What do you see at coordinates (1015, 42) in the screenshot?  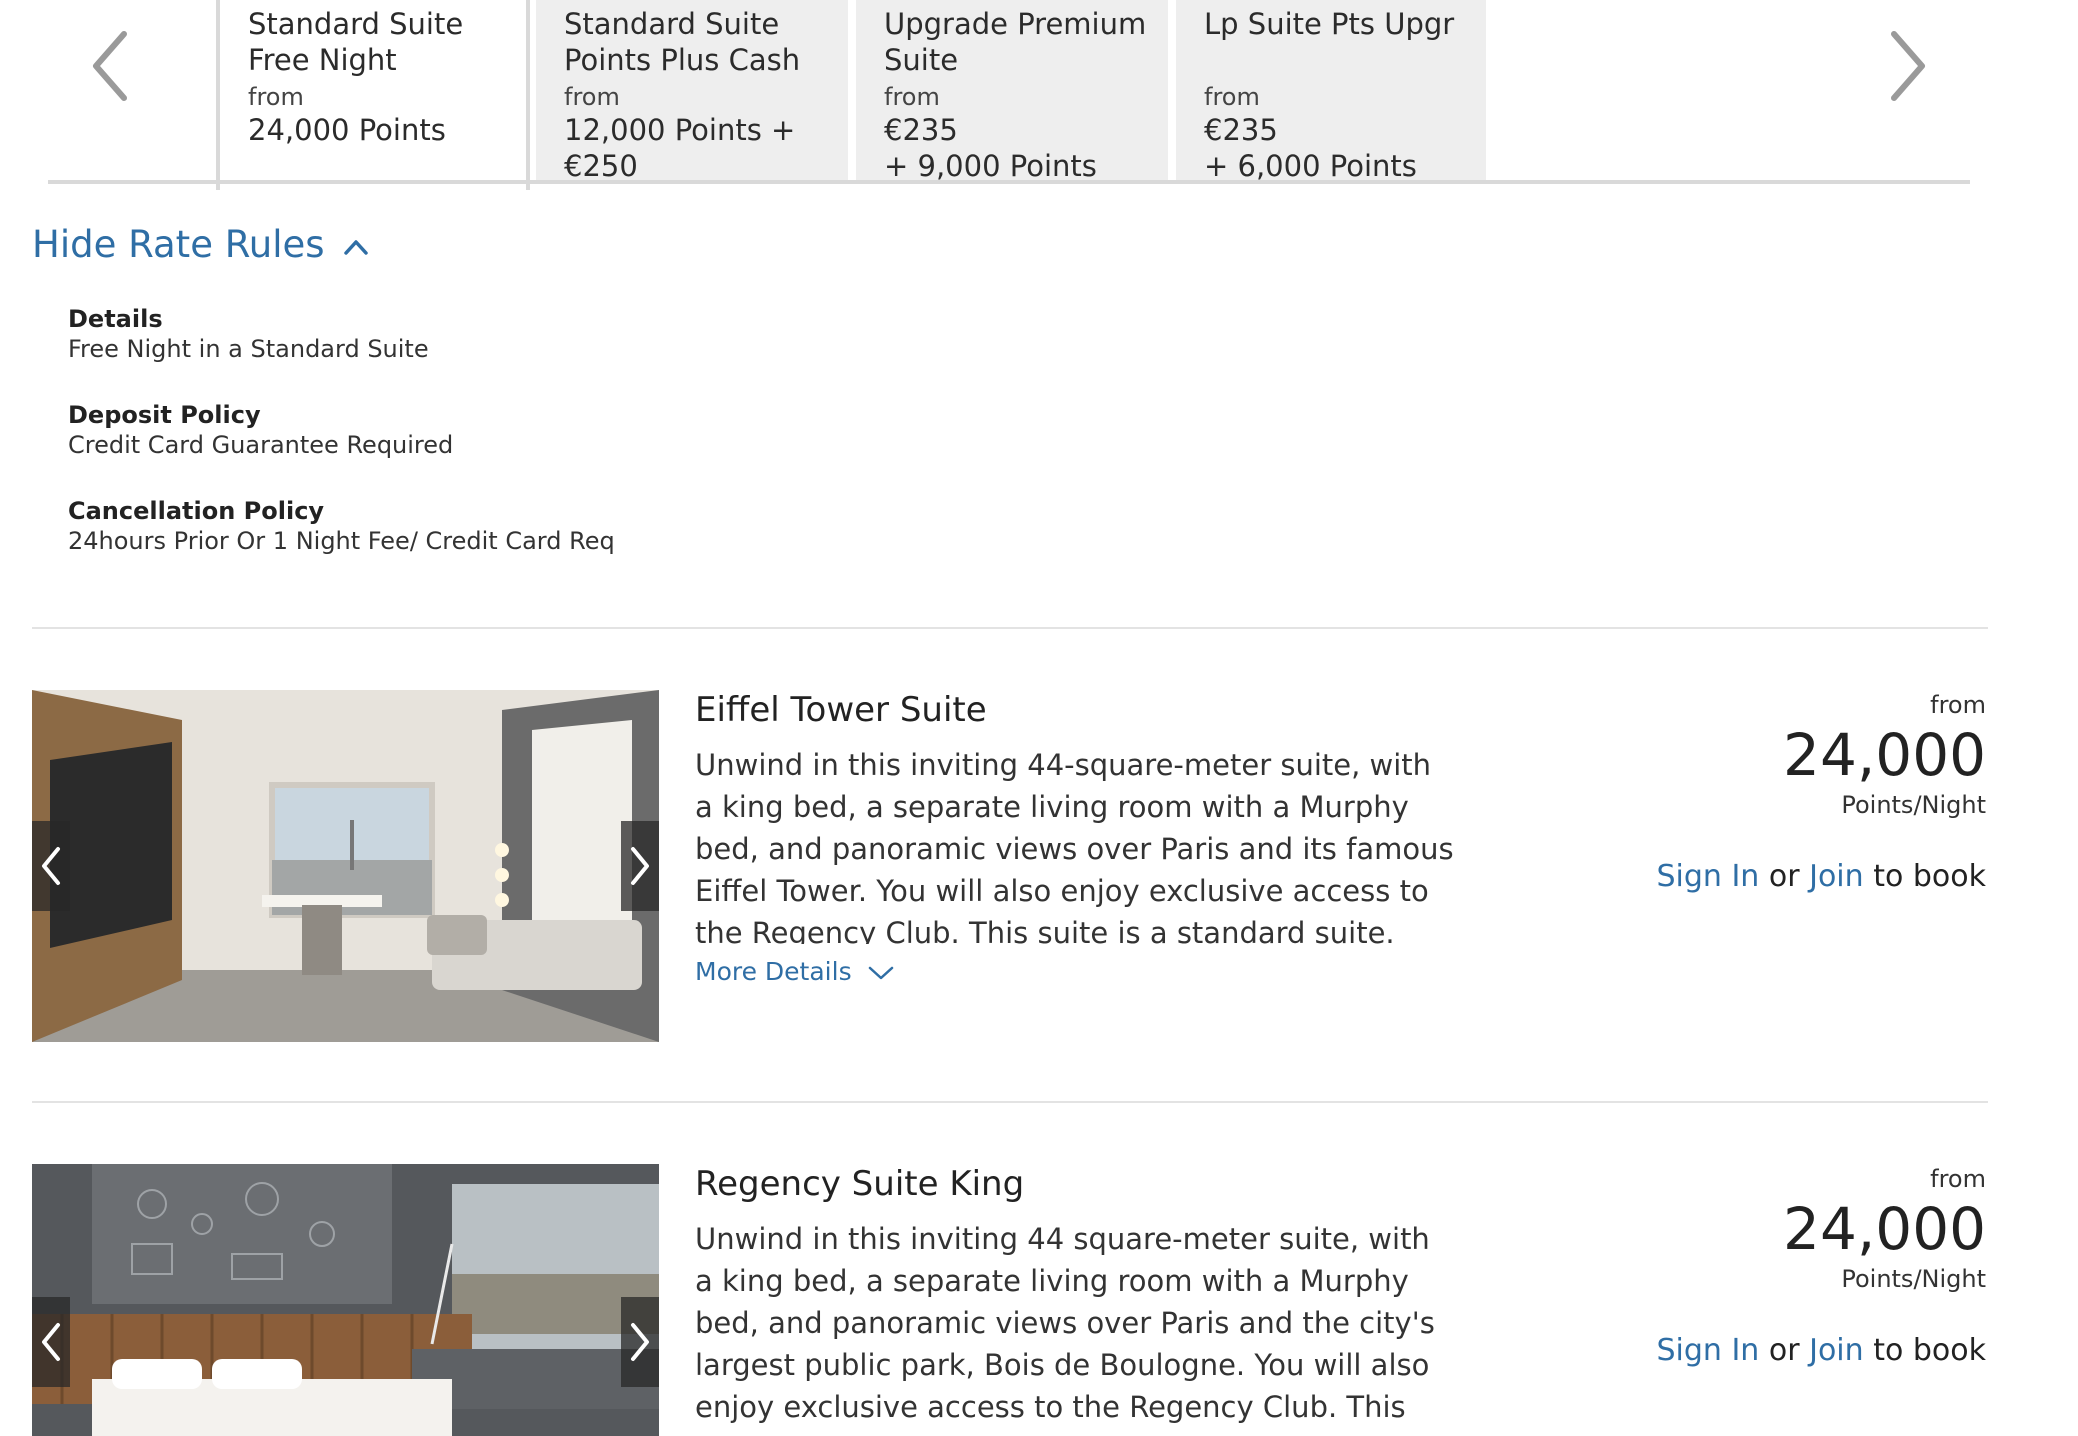 I see `rate-tab-name: Upgrade Premium Suite` at bounding box center [1015, 42].